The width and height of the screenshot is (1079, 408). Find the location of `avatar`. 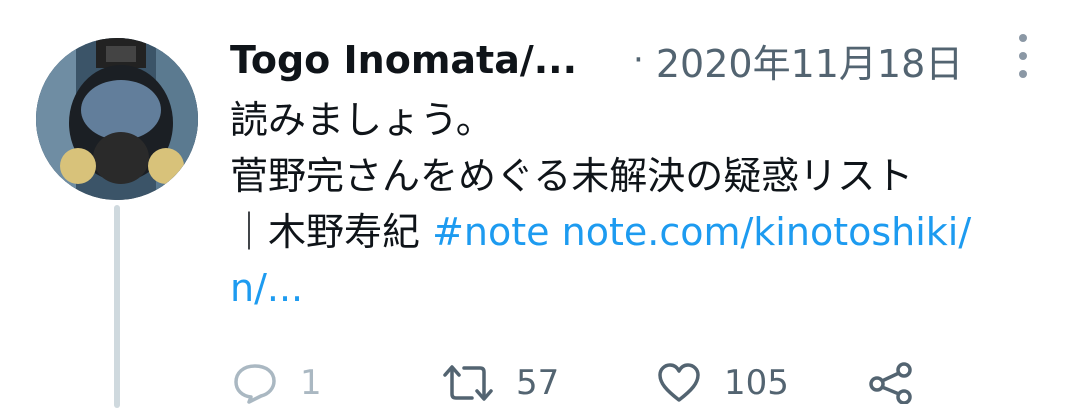

avatar is located at coordinates (117, 119).